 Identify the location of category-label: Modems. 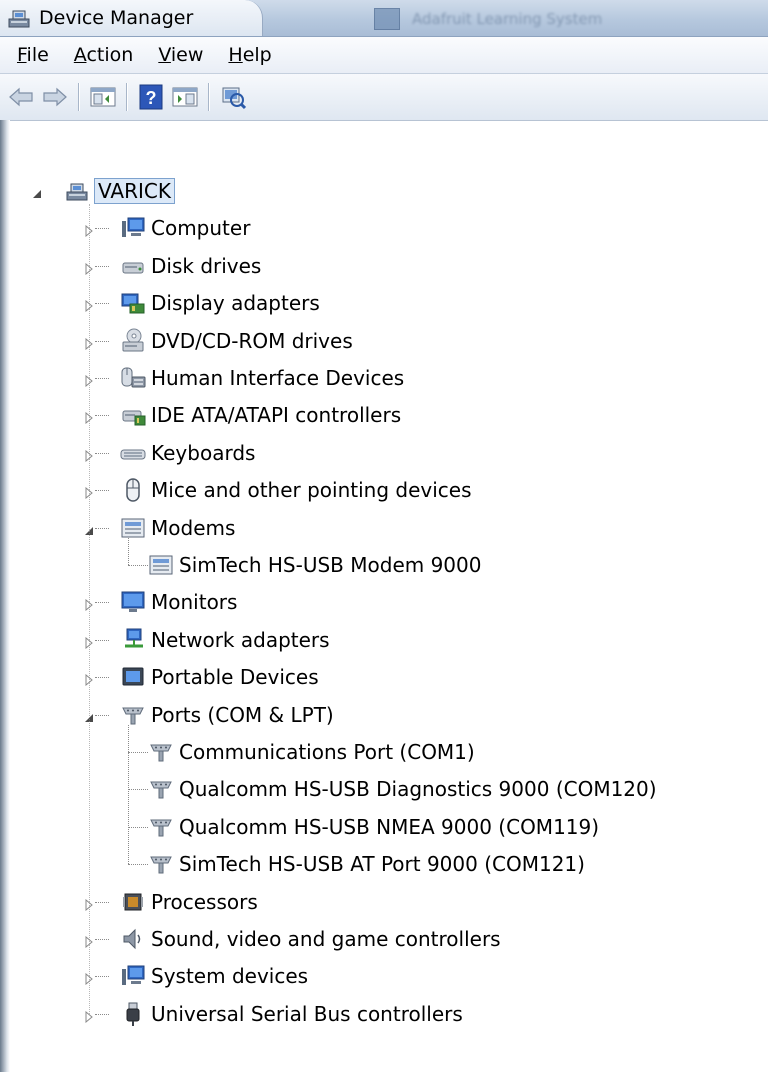
(193, 527).